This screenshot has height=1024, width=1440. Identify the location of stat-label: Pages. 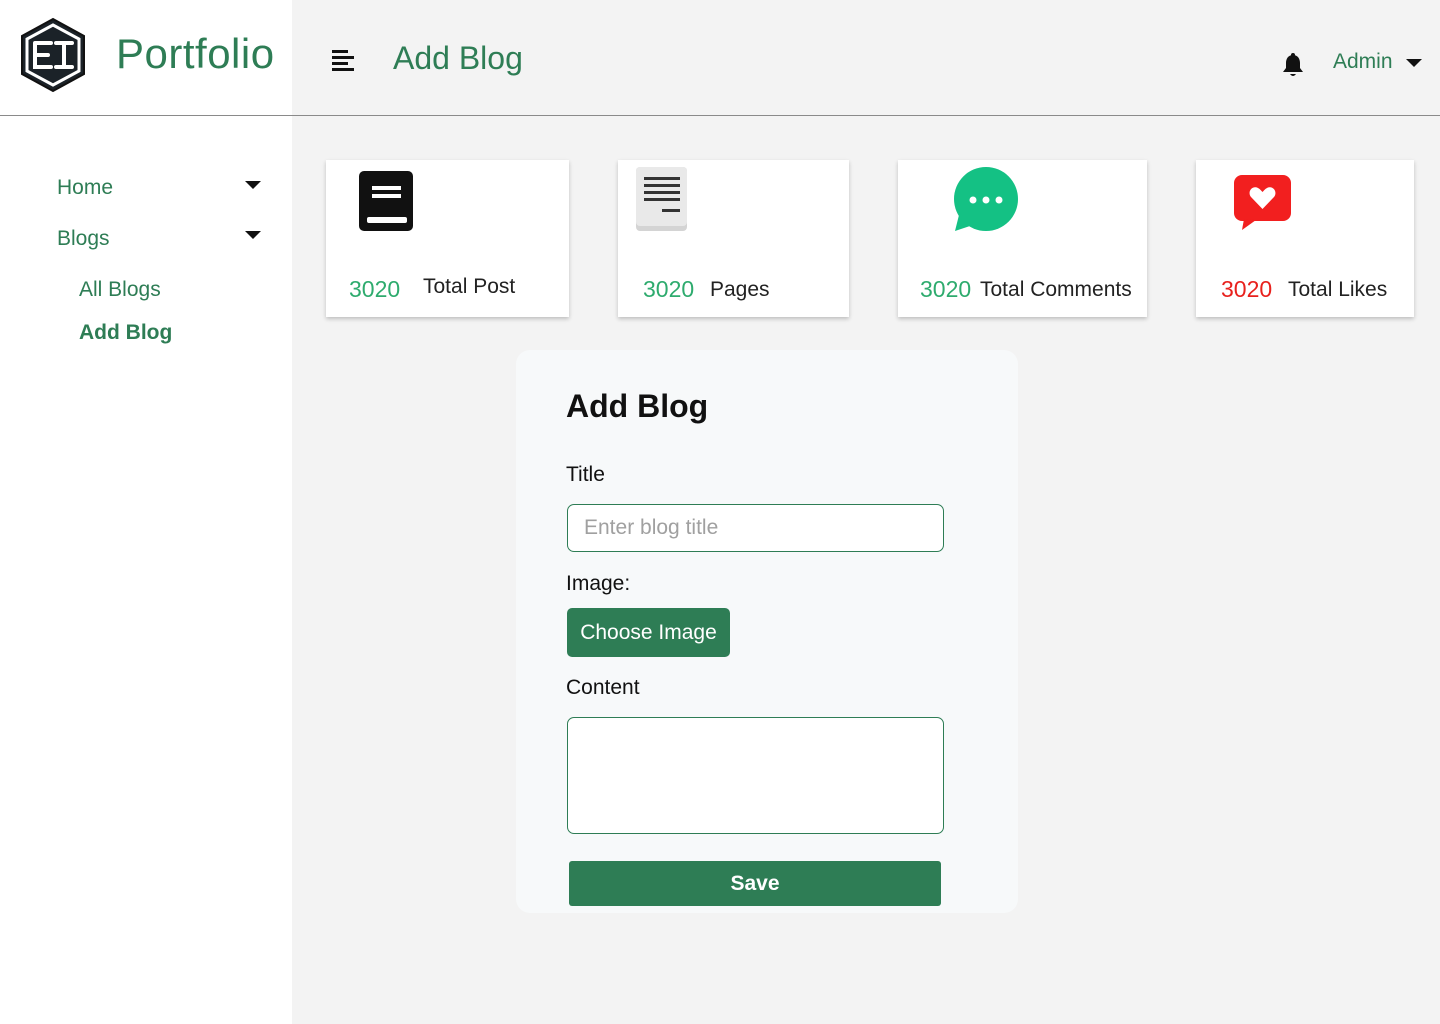
(740, 289).